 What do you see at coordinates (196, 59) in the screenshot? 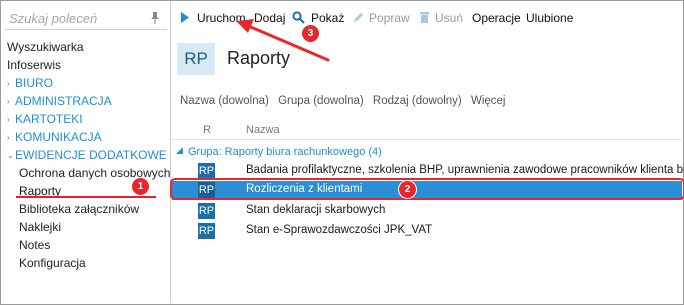
I see `module-badge: RP` at bounding box center [196, 59].